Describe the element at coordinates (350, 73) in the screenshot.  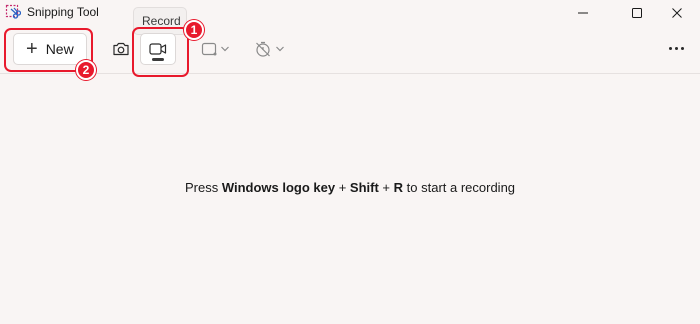
I see `toolbar-divider` at that location.